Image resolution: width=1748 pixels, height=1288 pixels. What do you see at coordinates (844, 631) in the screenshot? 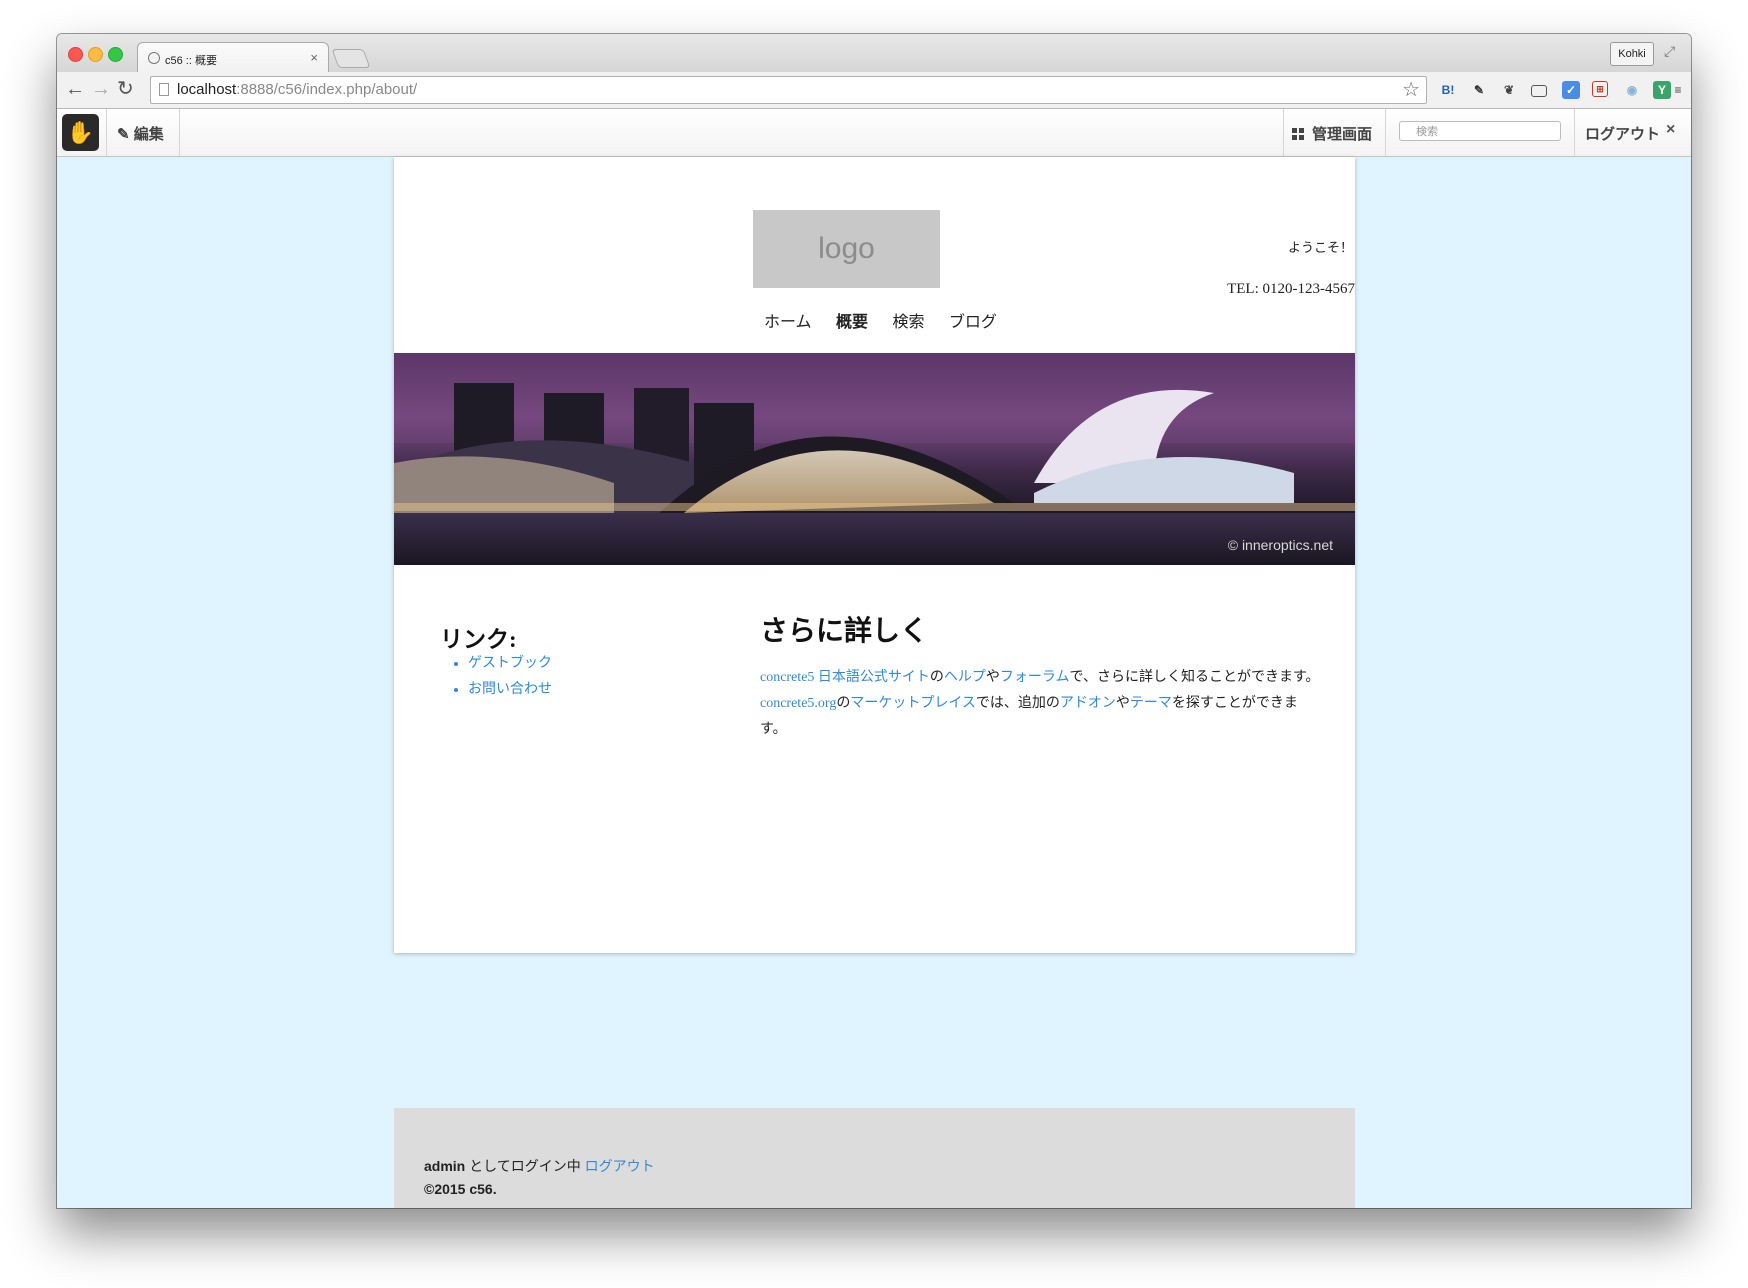
I see `page-title: さらに詳しく` at bounding box center [844, 631].